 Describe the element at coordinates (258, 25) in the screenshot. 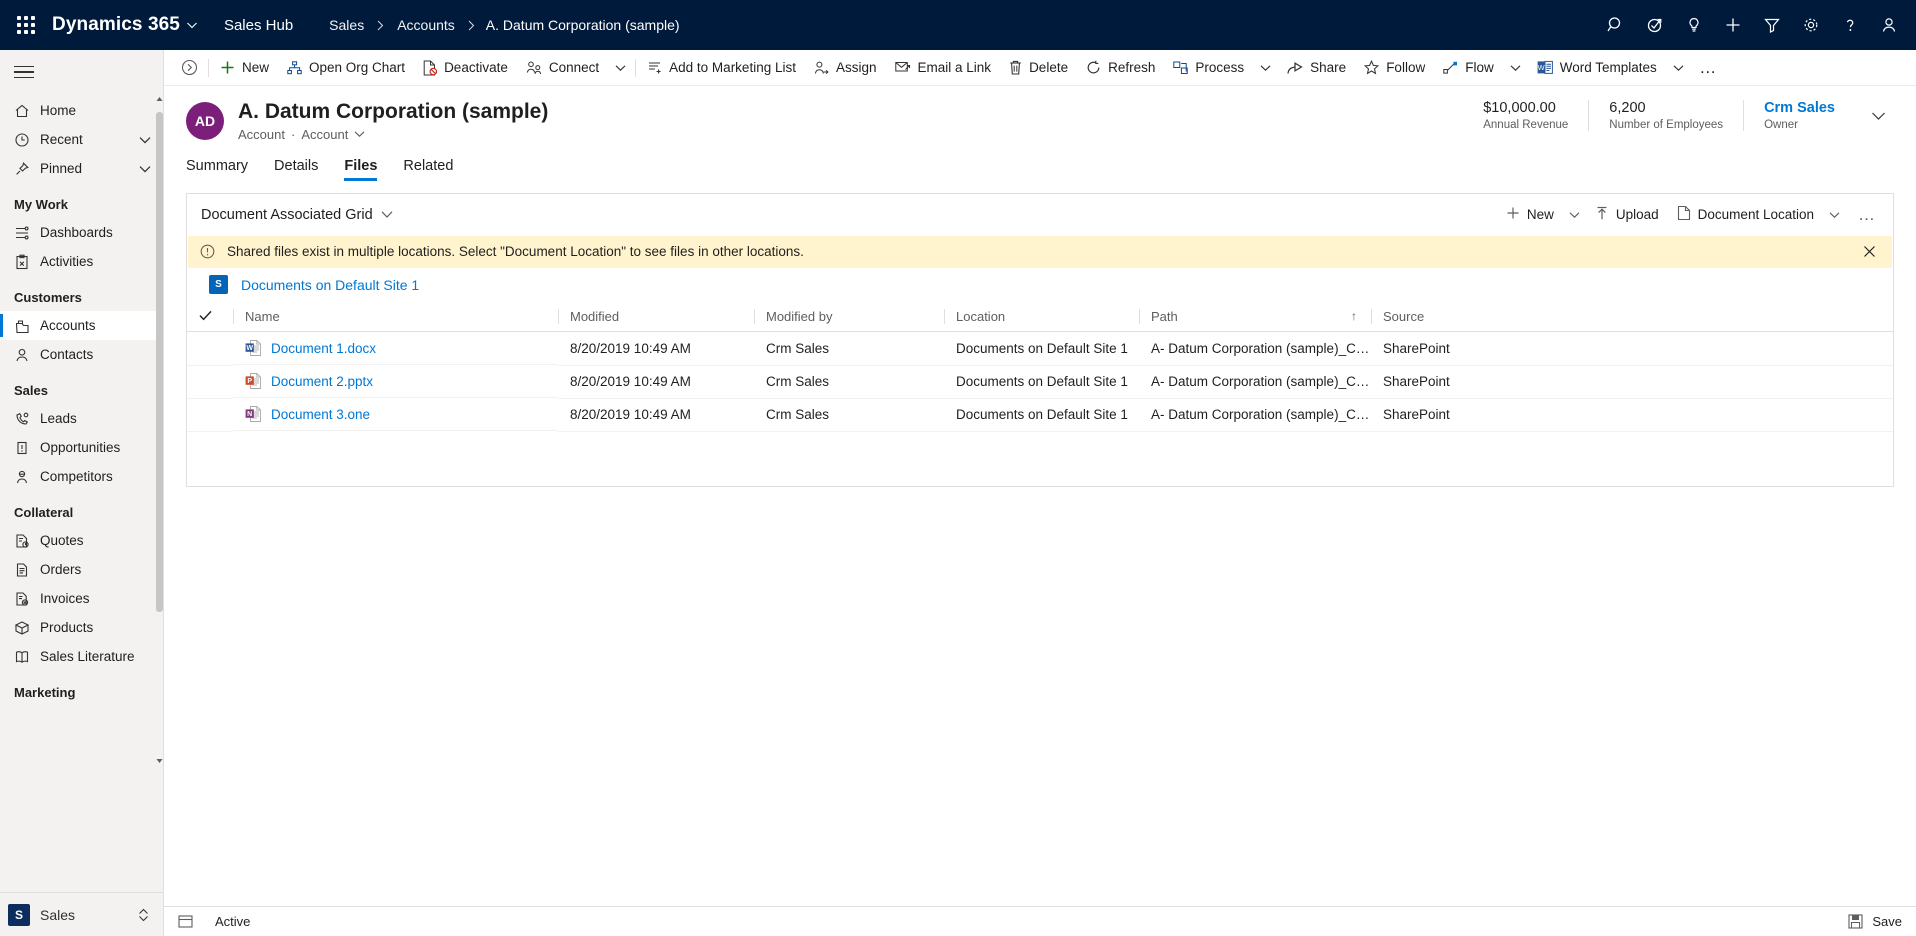

I see `app-name-label: Sales Hub` at that location.